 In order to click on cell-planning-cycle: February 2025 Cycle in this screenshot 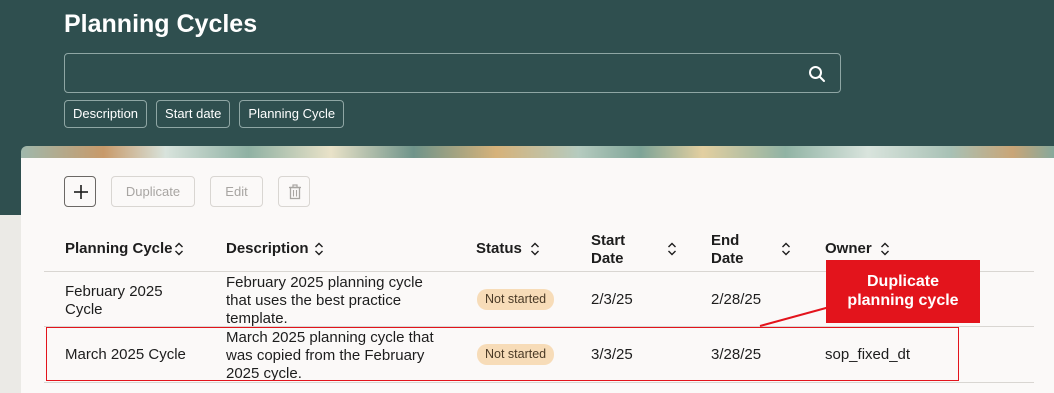, I will do `click(114, 300)`.